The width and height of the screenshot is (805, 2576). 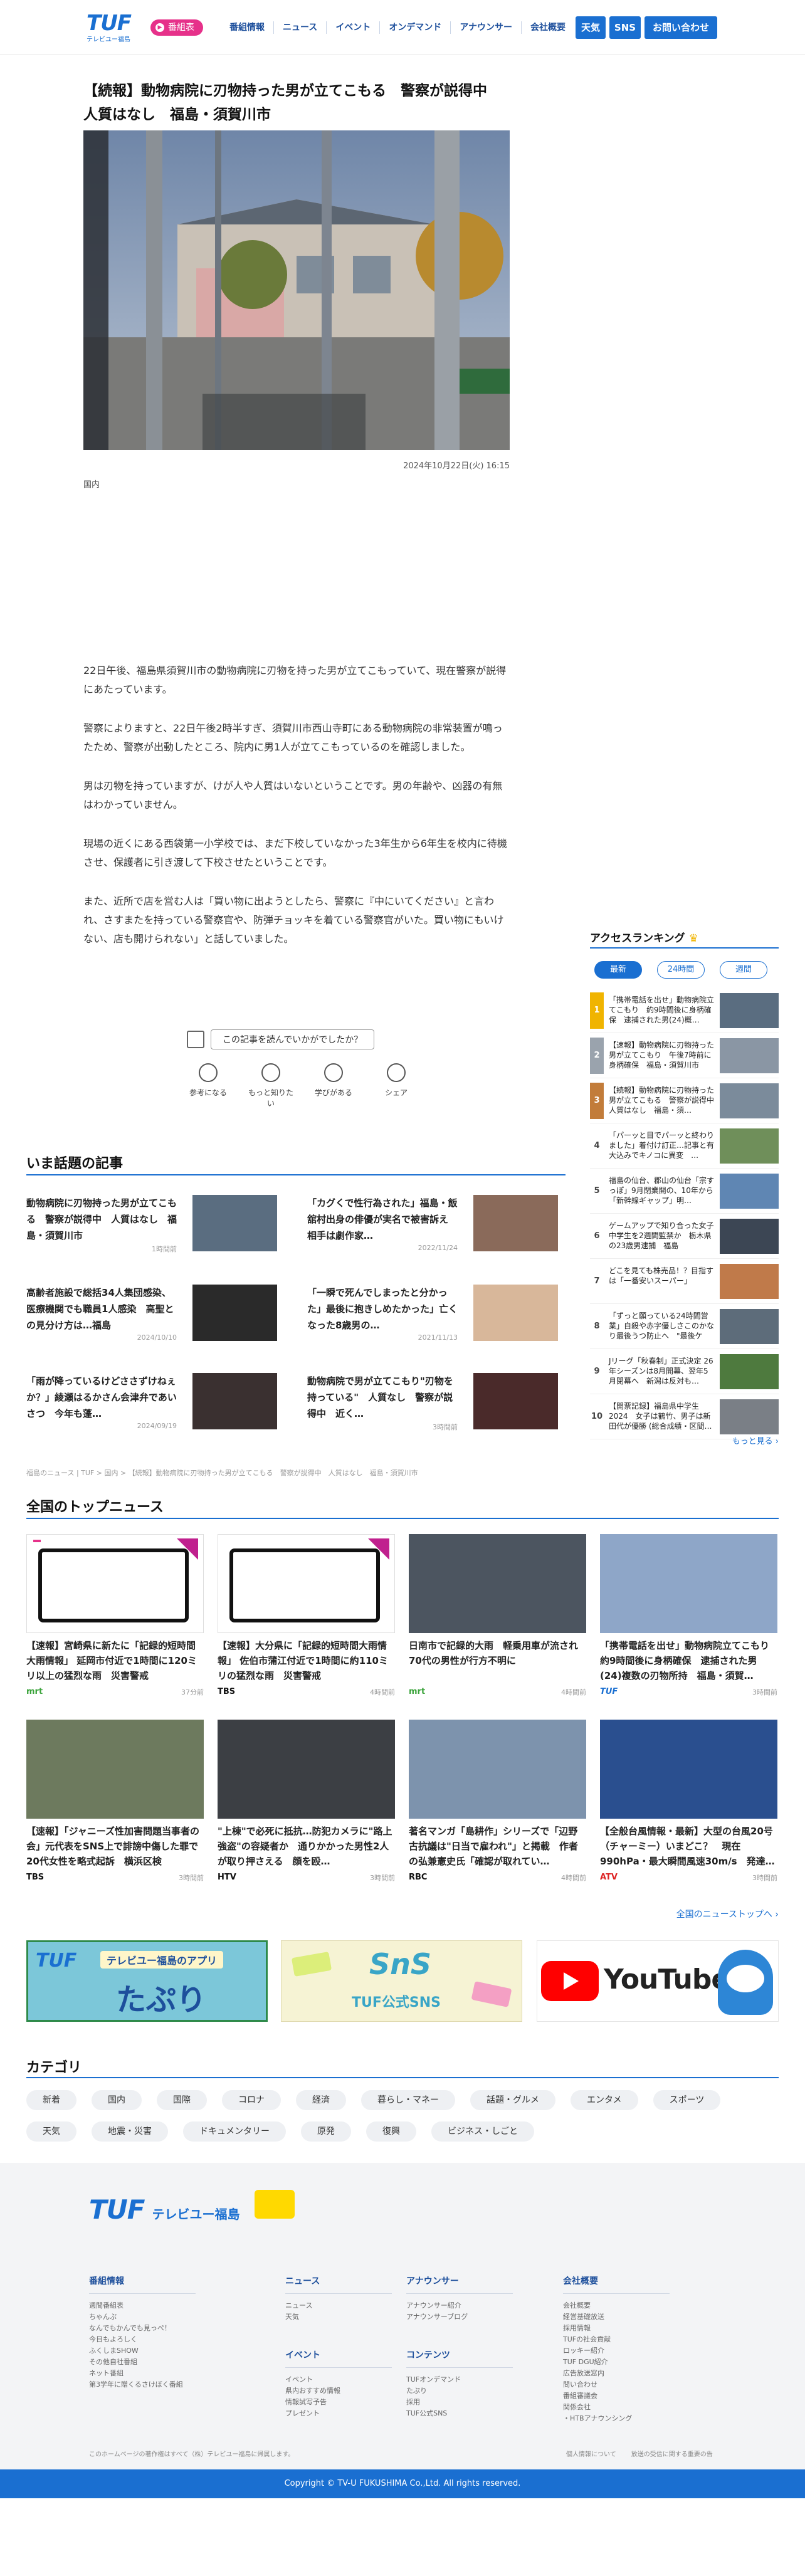 I want to click on footer-link: 採用情報, so click(x=616, y=2328).